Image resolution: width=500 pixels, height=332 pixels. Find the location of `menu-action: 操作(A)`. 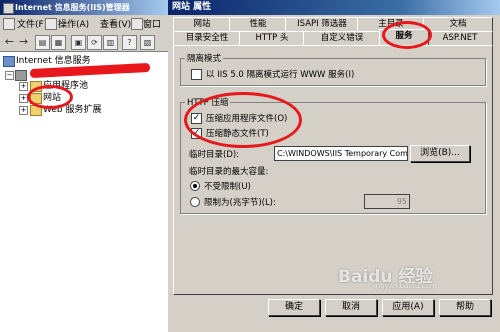

menu-action: 操作(A) is located at coordinates (73, 23).